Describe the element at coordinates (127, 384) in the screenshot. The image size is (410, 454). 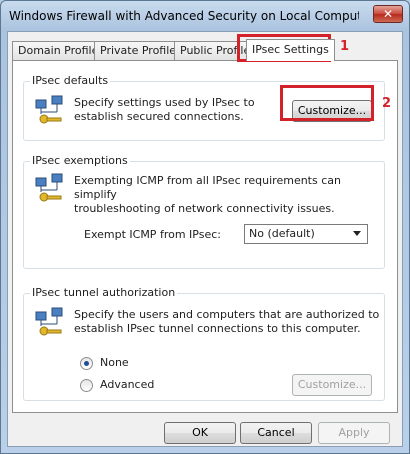
I see `radio-advanced-label: Advanced` at that location.